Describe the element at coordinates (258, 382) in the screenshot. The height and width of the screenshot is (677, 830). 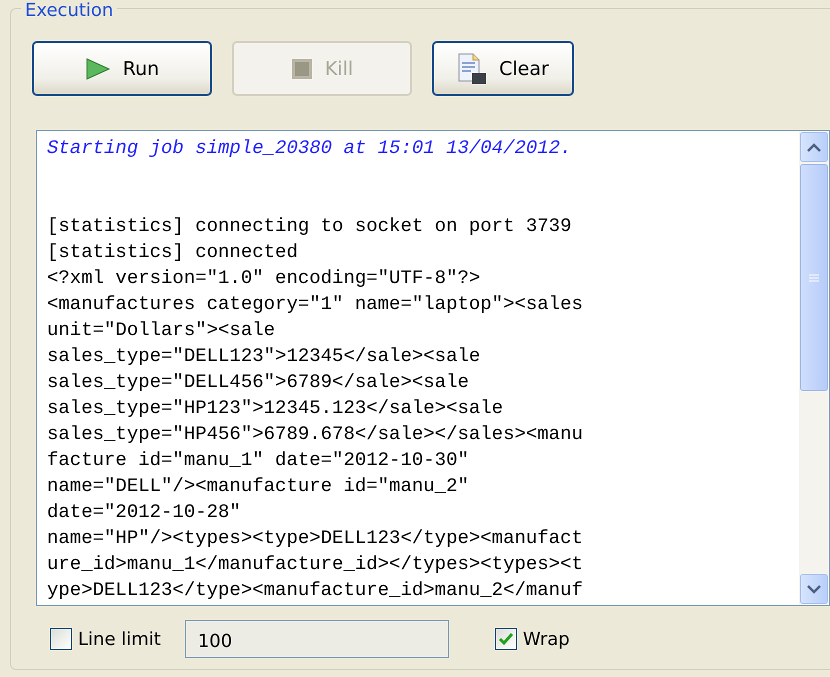
I see `console-line: sales_type="DELL456">6789</sale><sale` at that location.